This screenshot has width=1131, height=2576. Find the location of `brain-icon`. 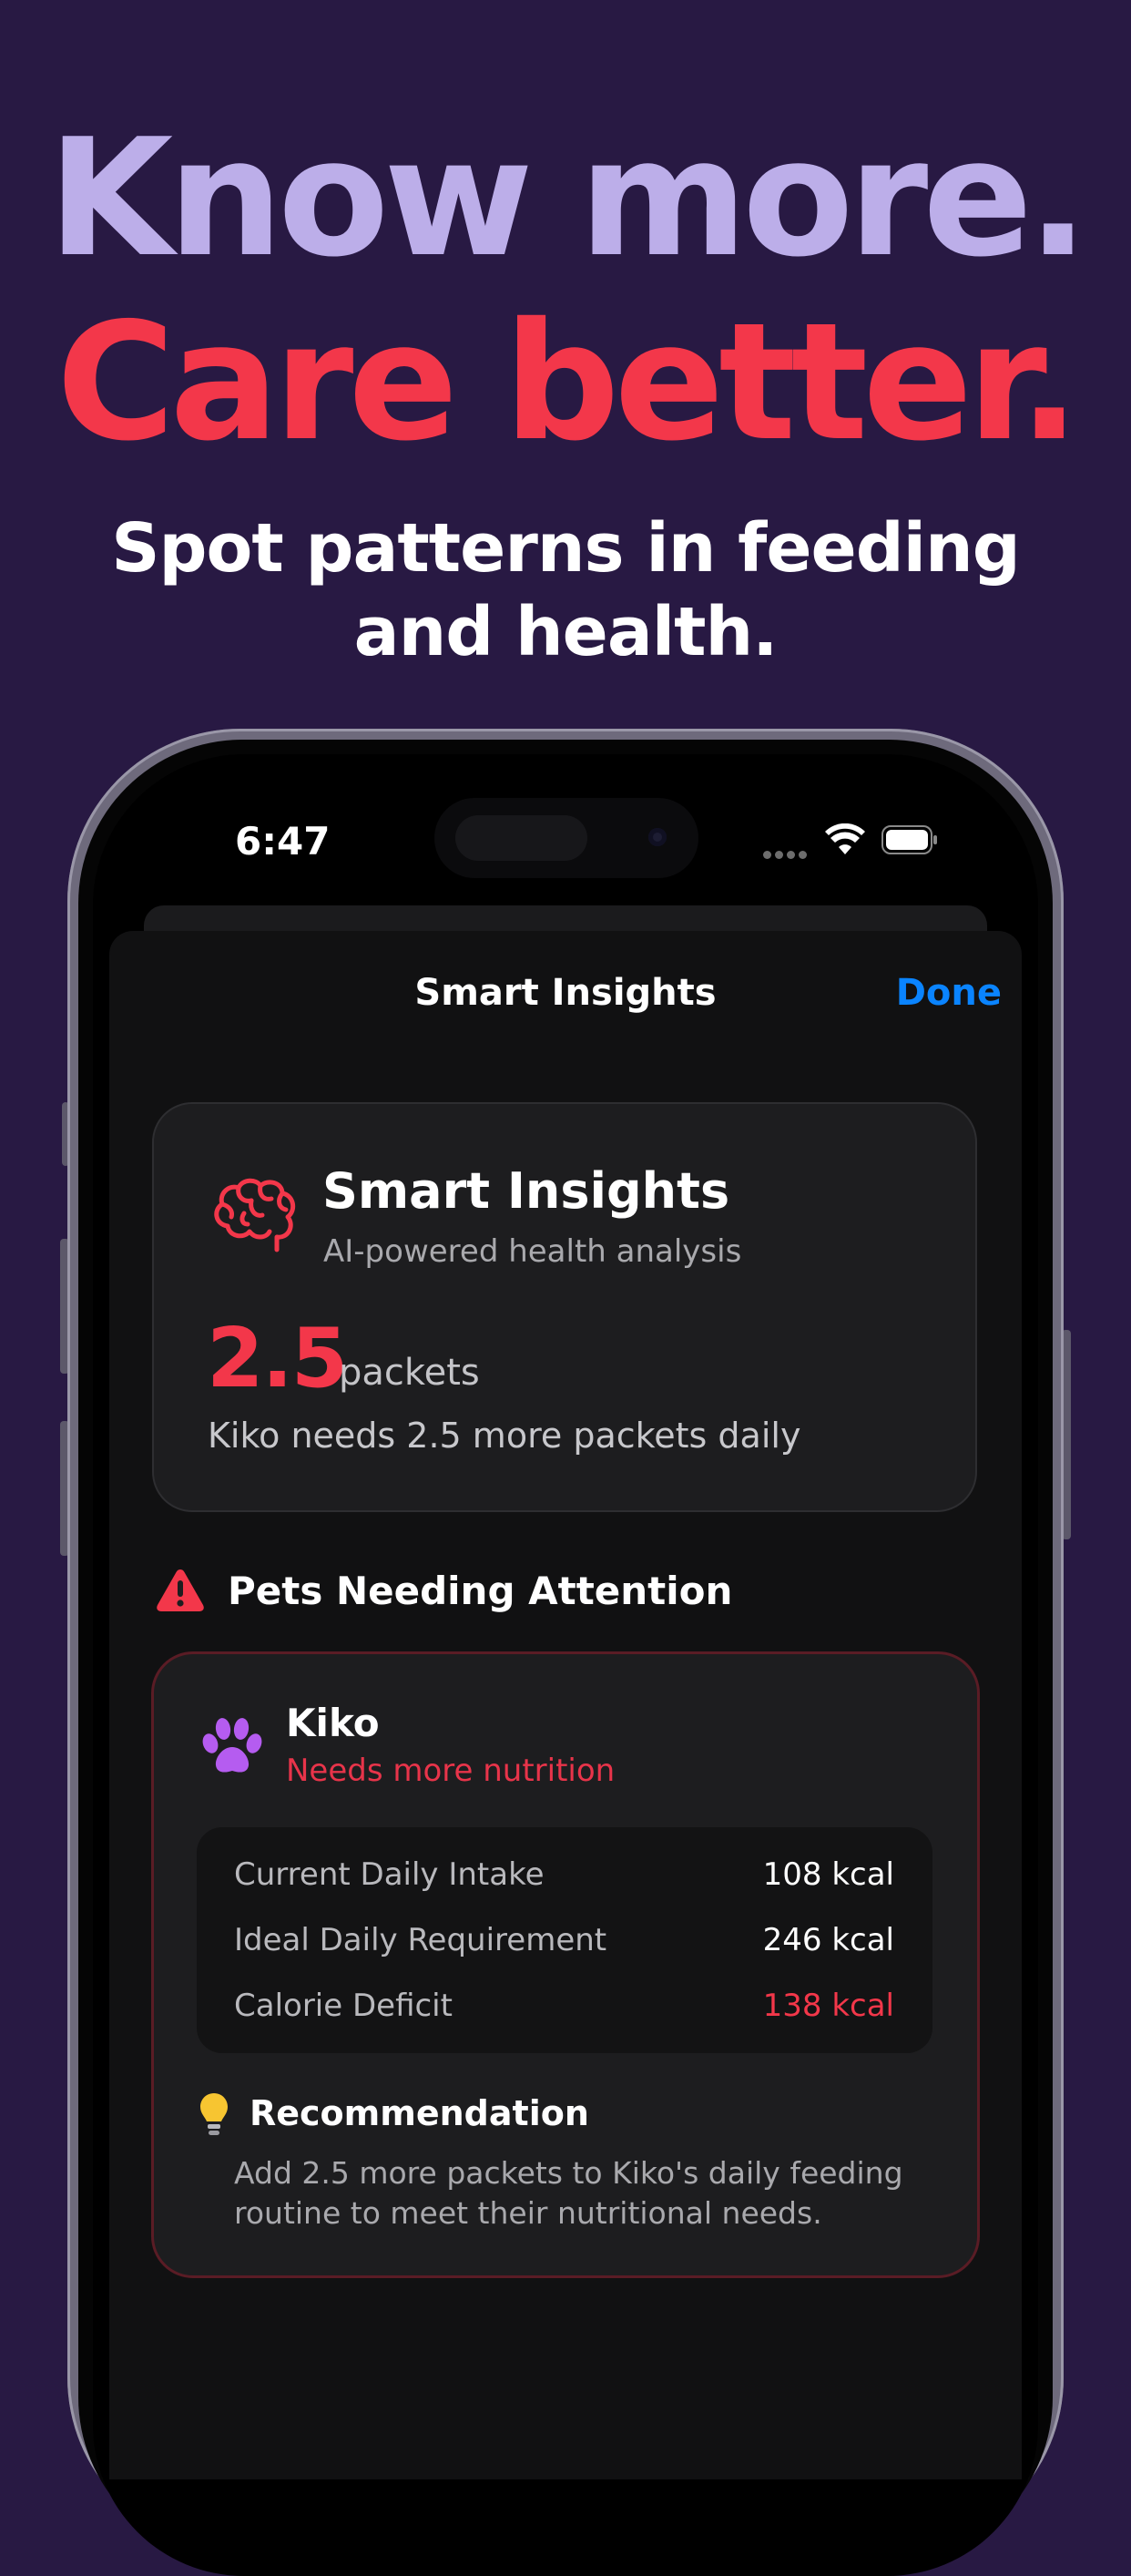

brain-icon is located at coordinates (255, 1215).